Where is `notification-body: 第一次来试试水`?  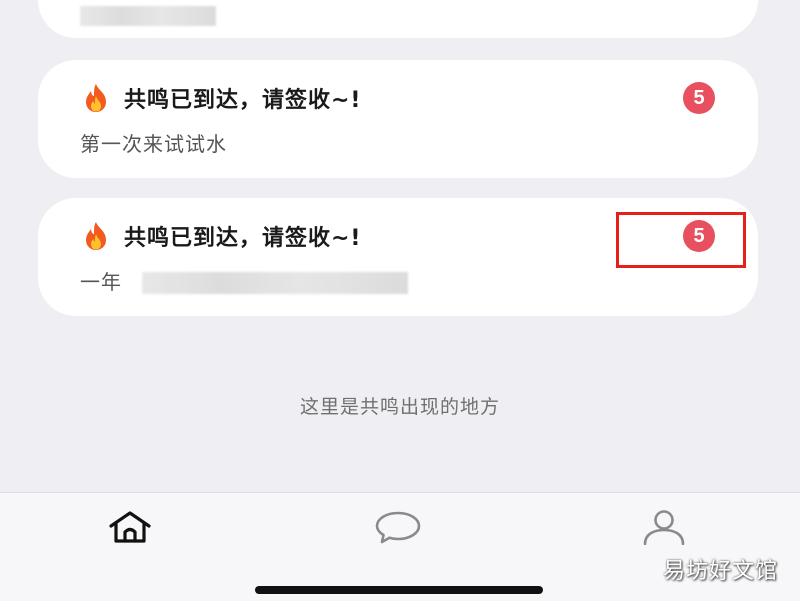 notification-body: 第一次来试试水 is located at coordinates (153, 144).